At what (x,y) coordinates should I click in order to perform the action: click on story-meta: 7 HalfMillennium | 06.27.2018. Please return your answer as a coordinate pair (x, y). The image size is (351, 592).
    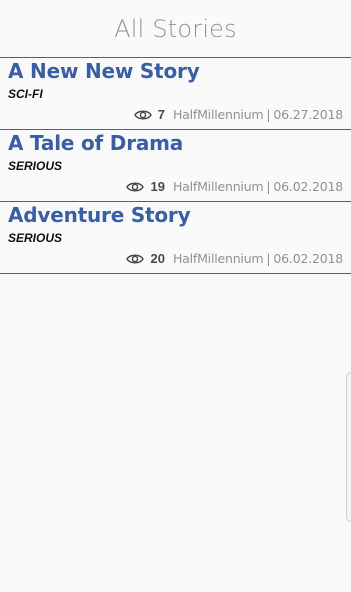
    Looking at the image, I should click on (238, 114).